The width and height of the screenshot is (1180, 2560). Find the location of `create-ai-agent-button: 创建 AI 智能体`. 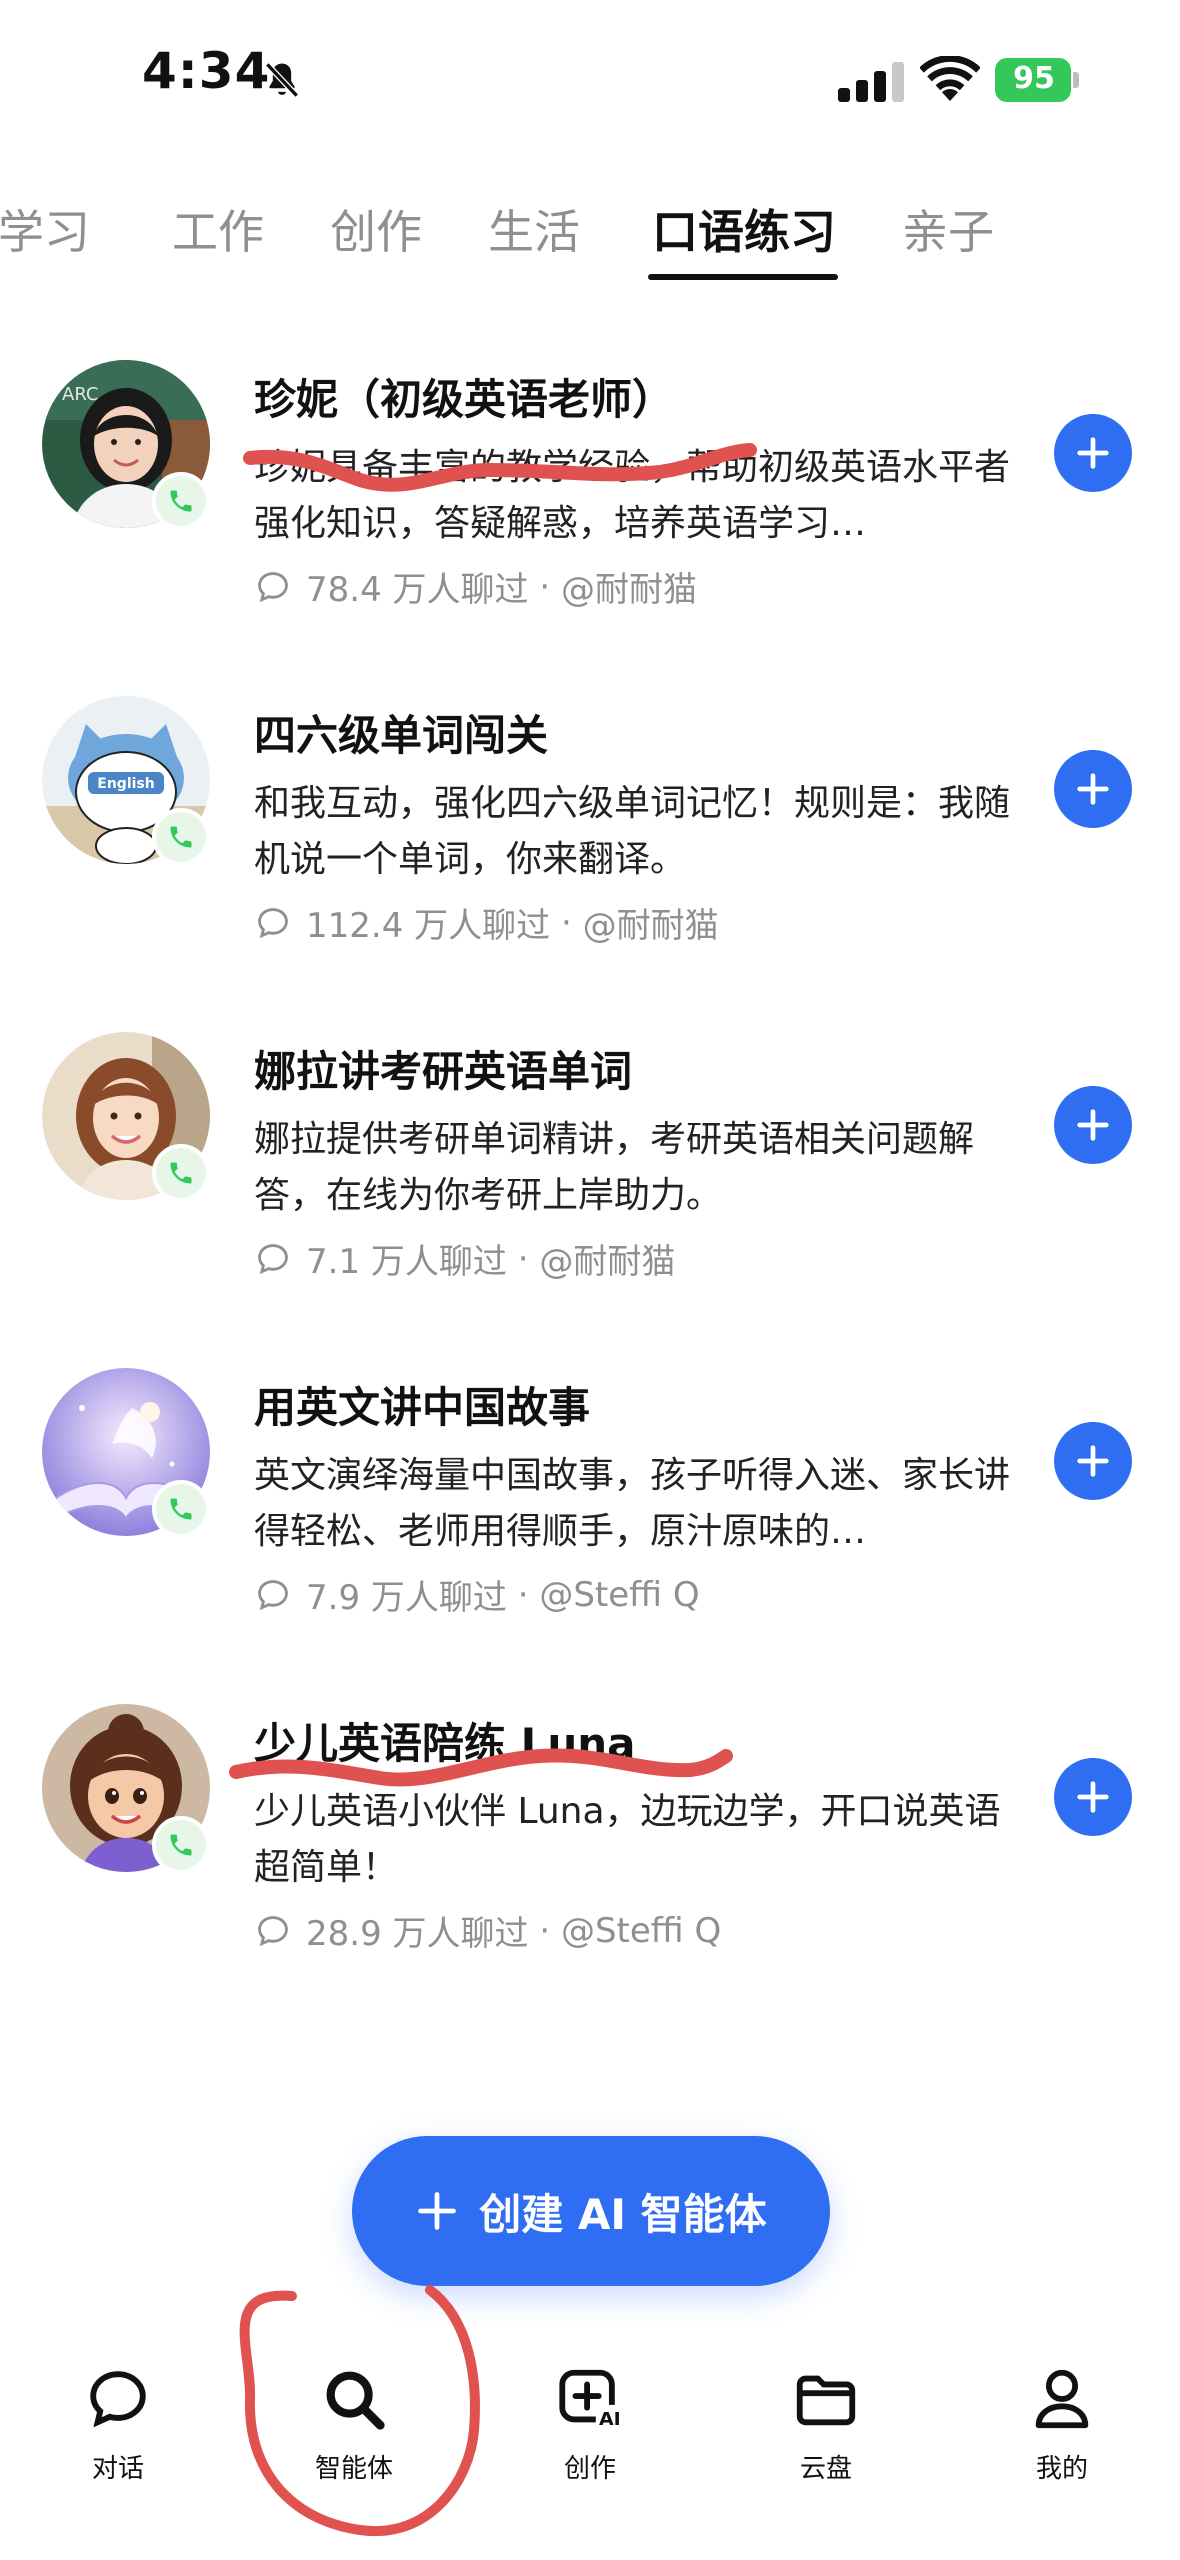

create-ai-agent-button: 创建 AI 智能体 is located at coordinates (591, 2211).